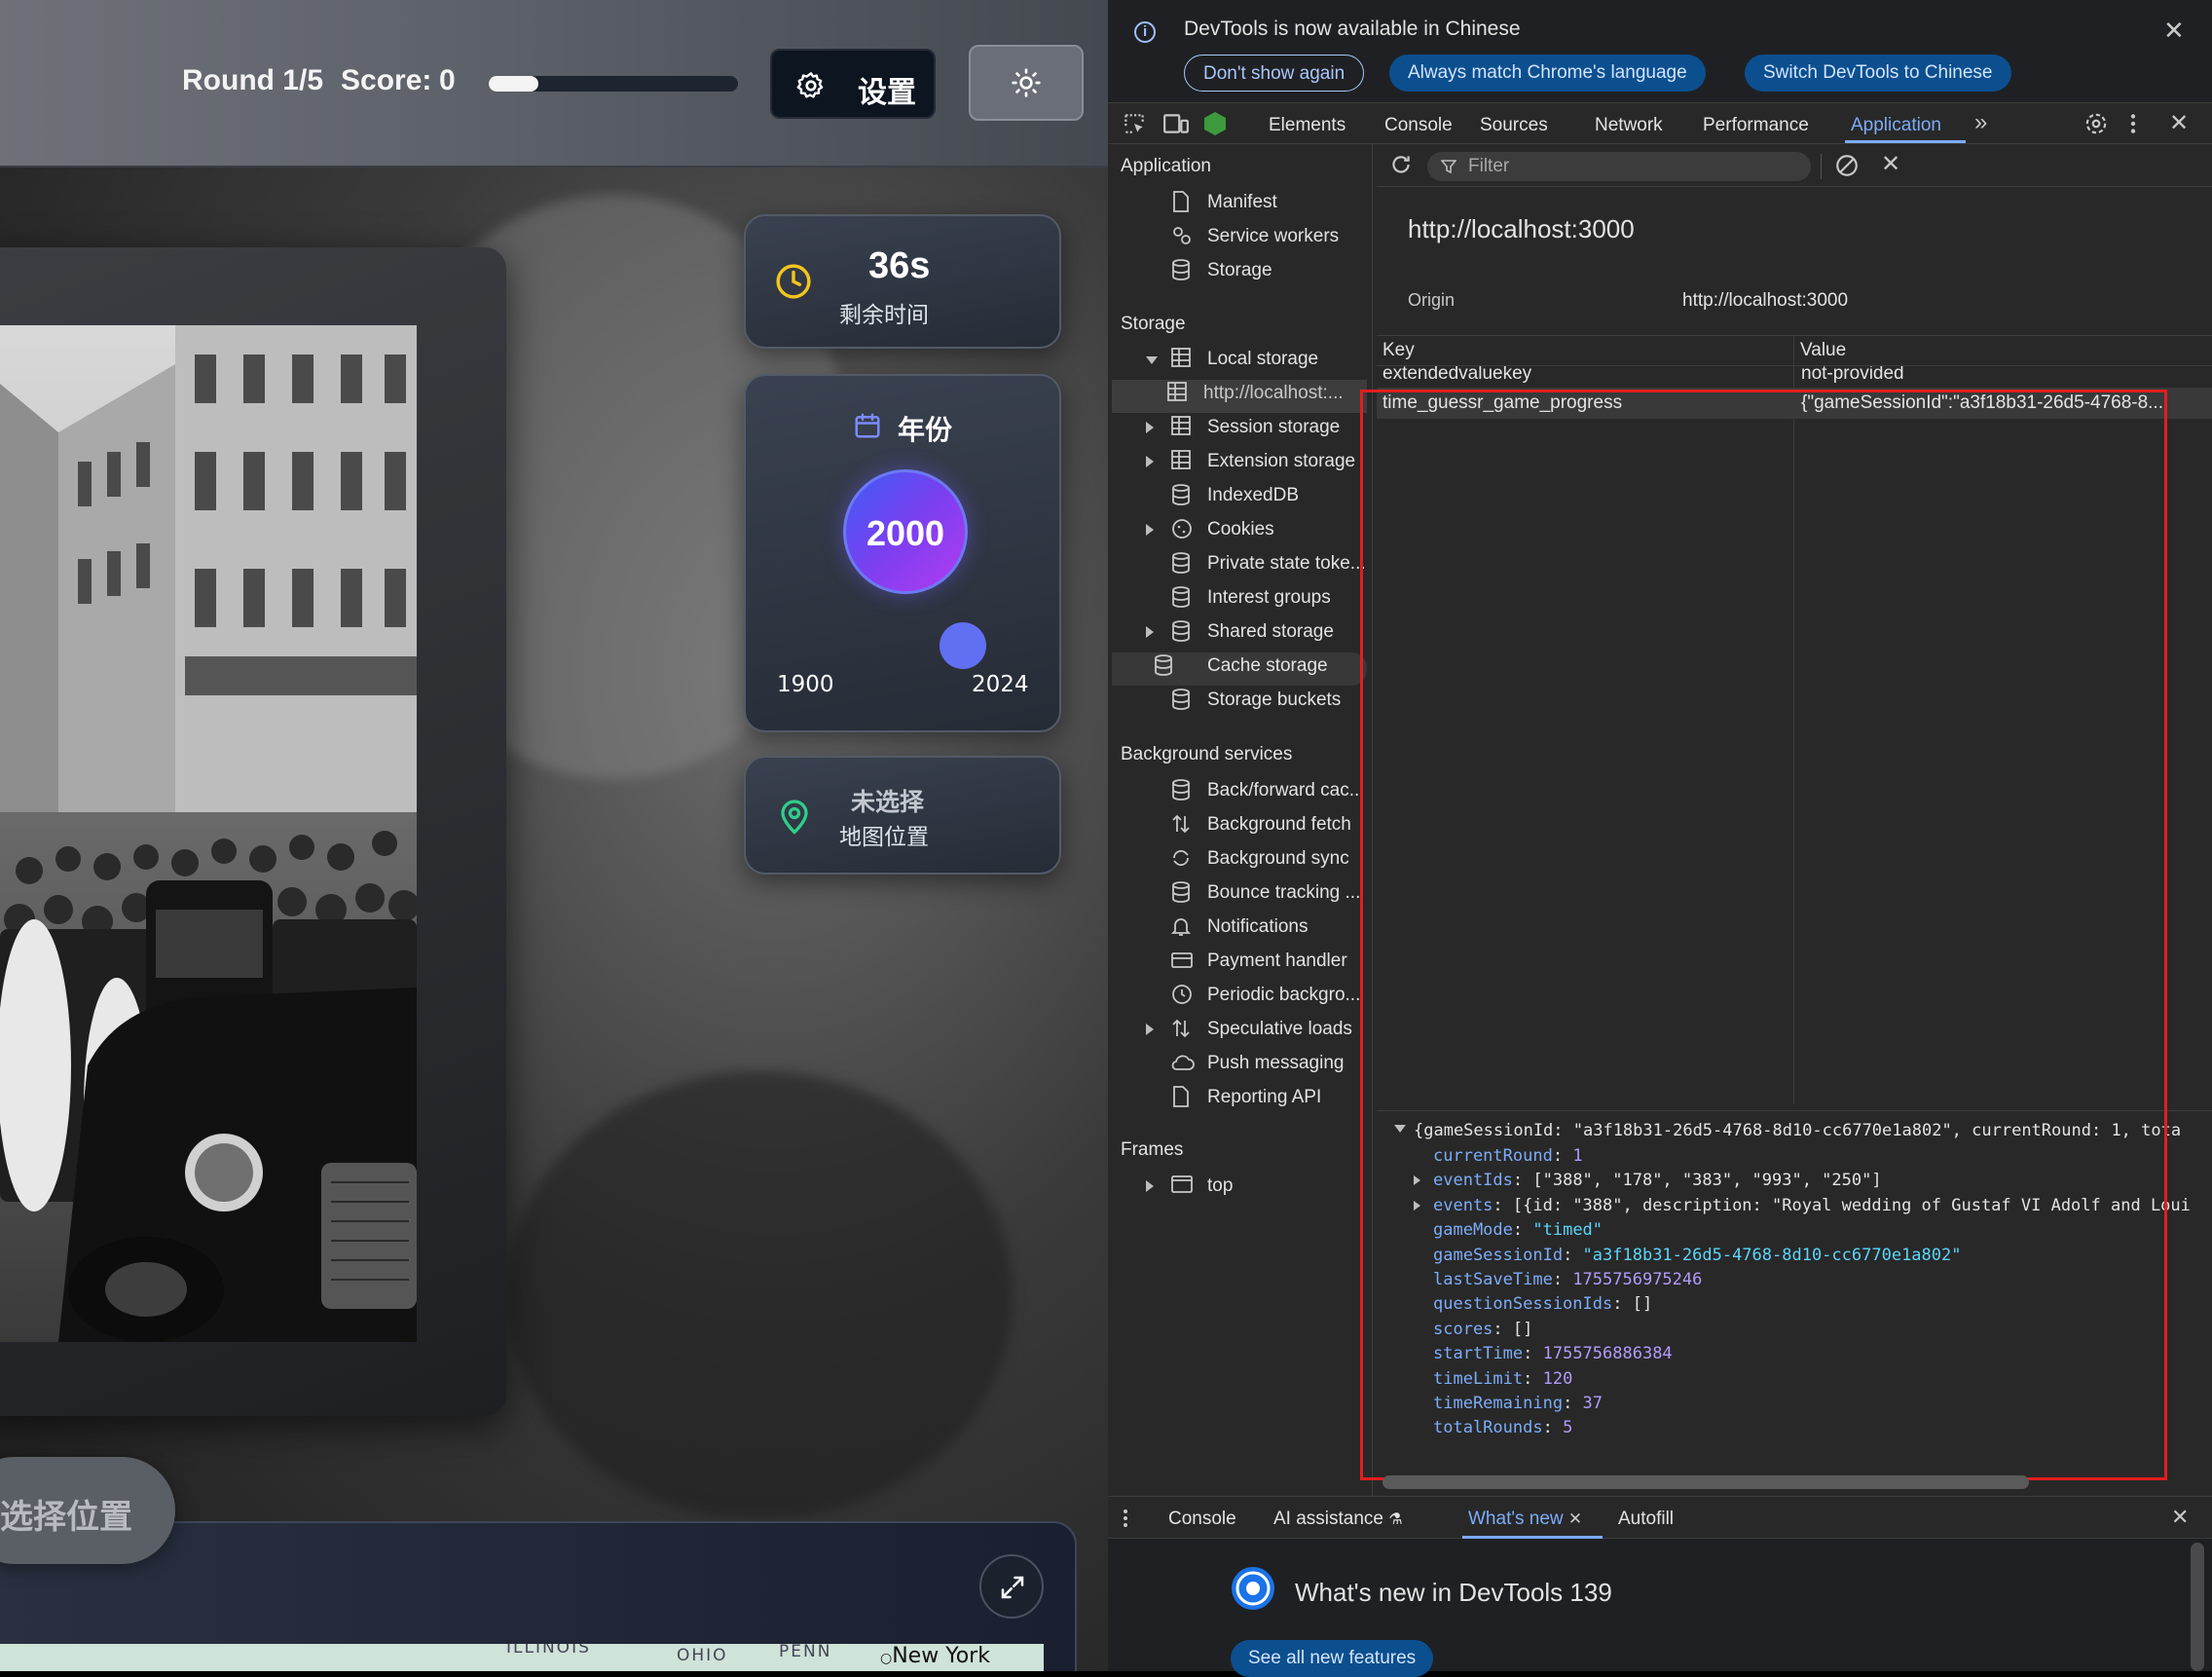  Describe the element at coordinates (1980, 122) in the screenshot. I see `more-tabs-icon: »` at that location.